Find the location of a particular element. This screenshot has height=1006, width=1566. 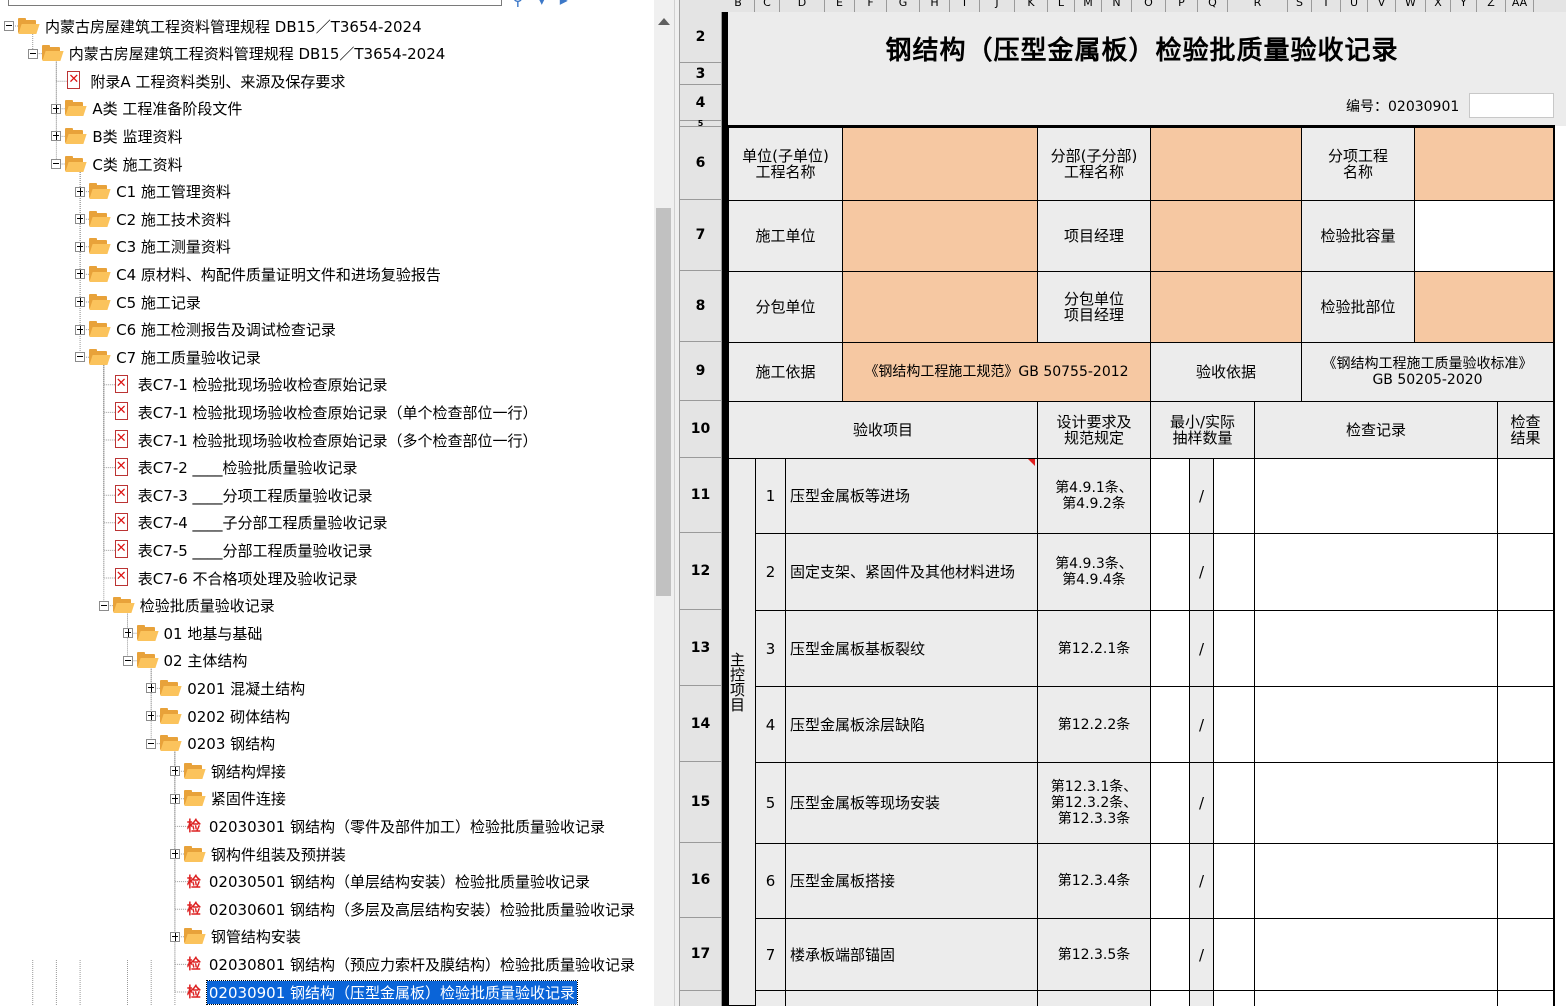

row-header: 12 is located at coordinates (700, 571).